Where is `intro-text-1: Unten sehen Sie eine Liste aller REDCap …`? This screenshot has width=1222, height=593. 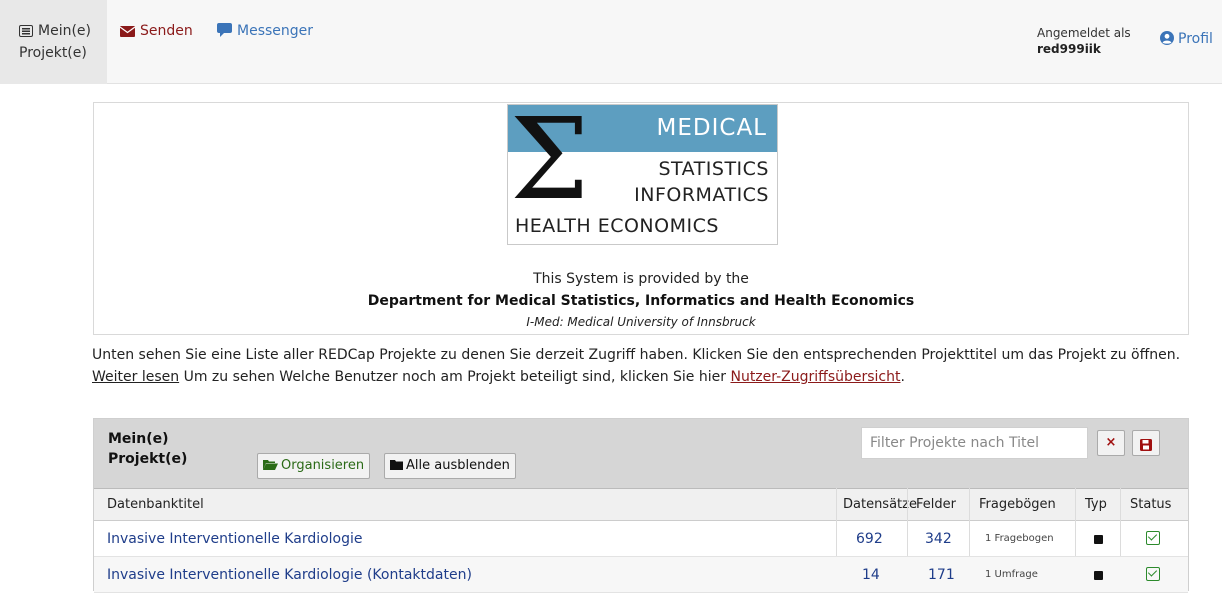
intro-text-1: Unten sehen Sie eine Liste aller REDCap … is located at coordinates (636, 355).